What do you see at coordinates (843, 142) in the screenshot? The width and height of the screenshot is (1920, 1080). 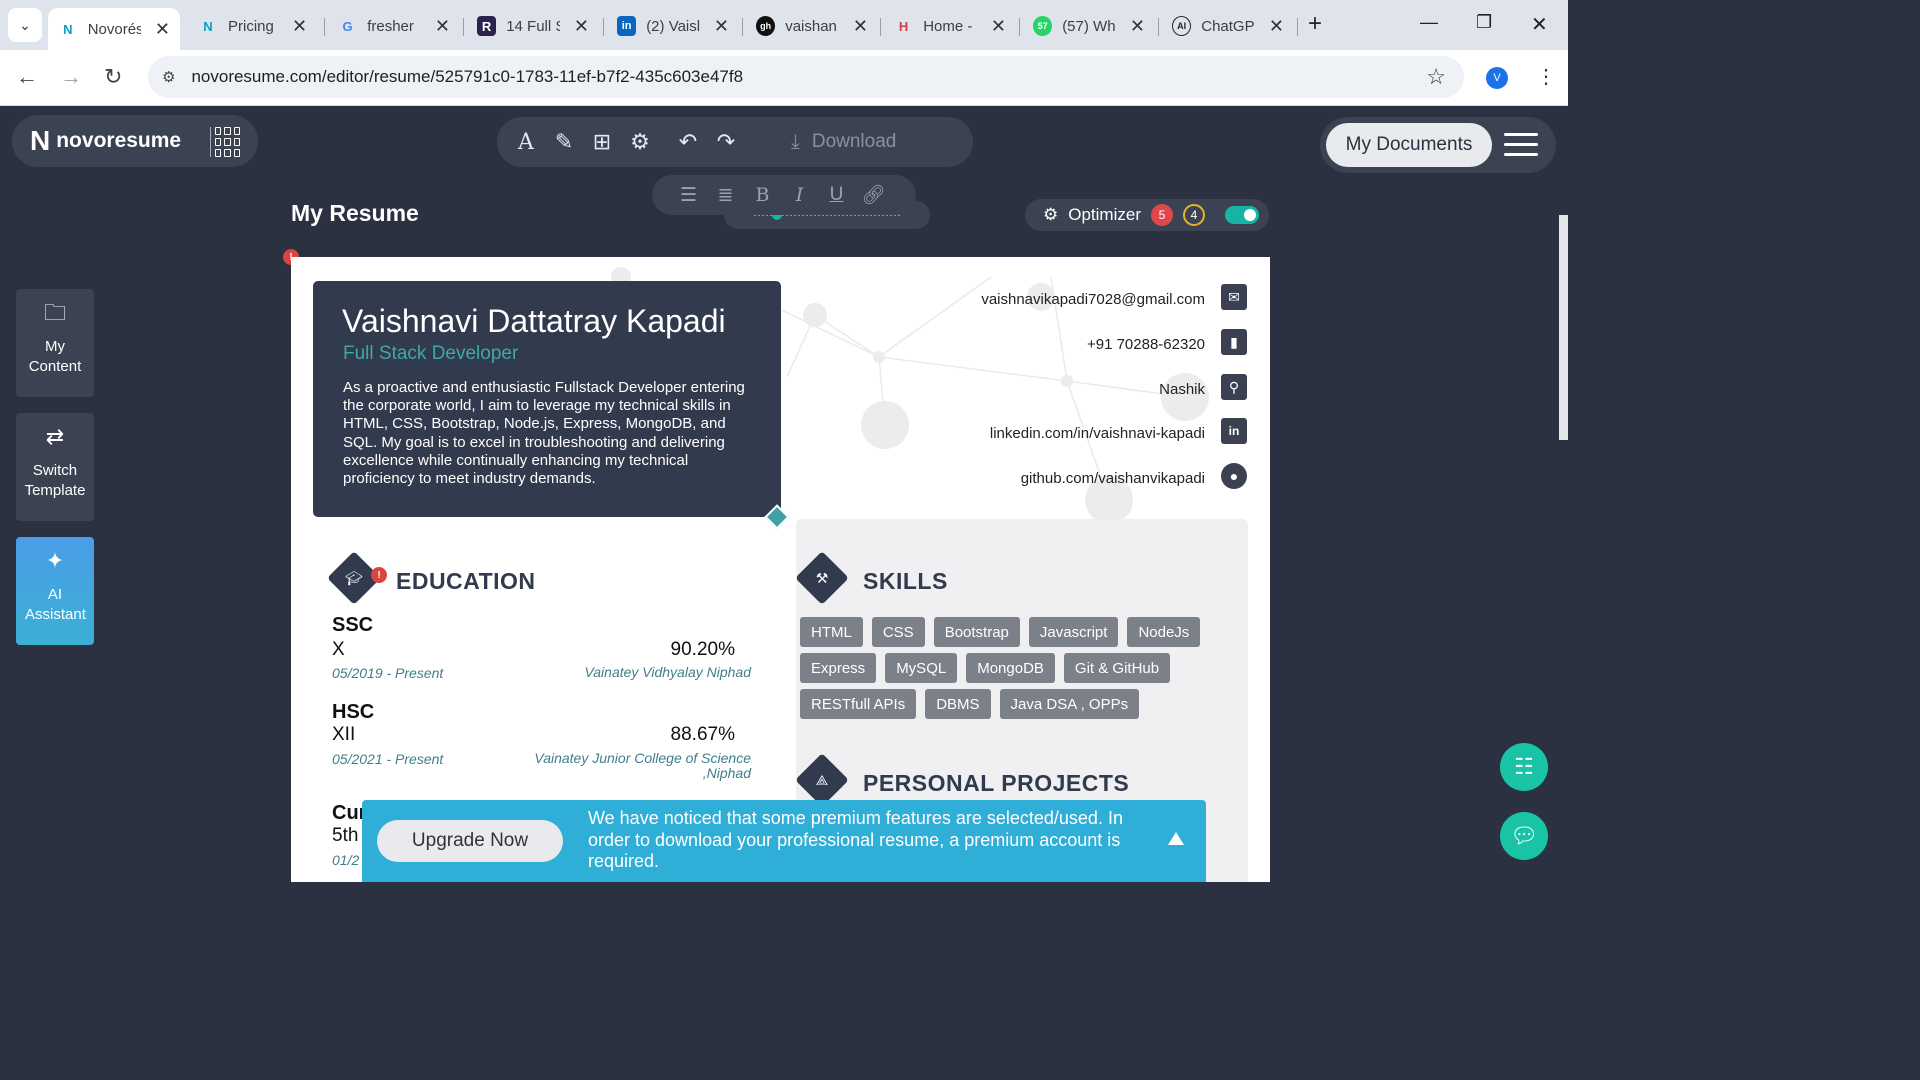 I see `download-button: ⤓ Download` at bounding box center [843, 142].